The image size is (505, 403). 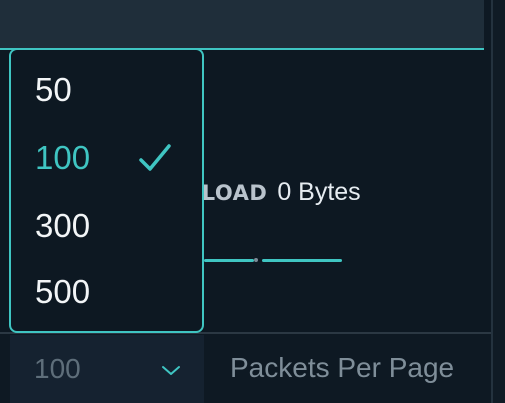 What do you see at coordinates (107, 369) in the screenshot?
I see `page-size-select: 100` at bounding box center [107, 369].